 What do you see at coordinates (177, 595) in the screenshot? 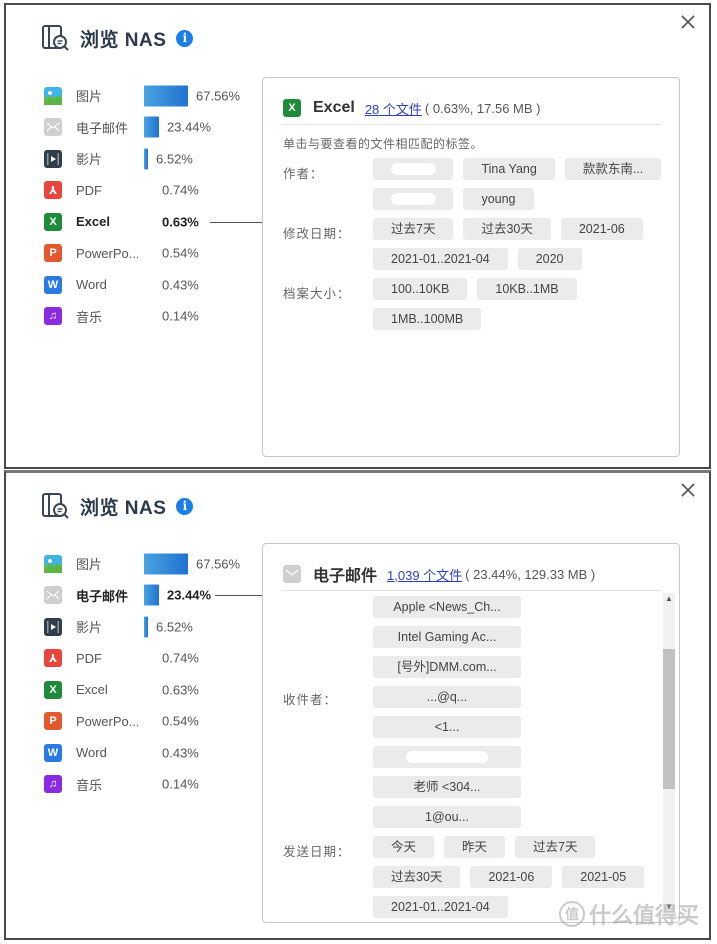
I see `legend-bar-group: 23.44%` at bounding box center [177, 595].